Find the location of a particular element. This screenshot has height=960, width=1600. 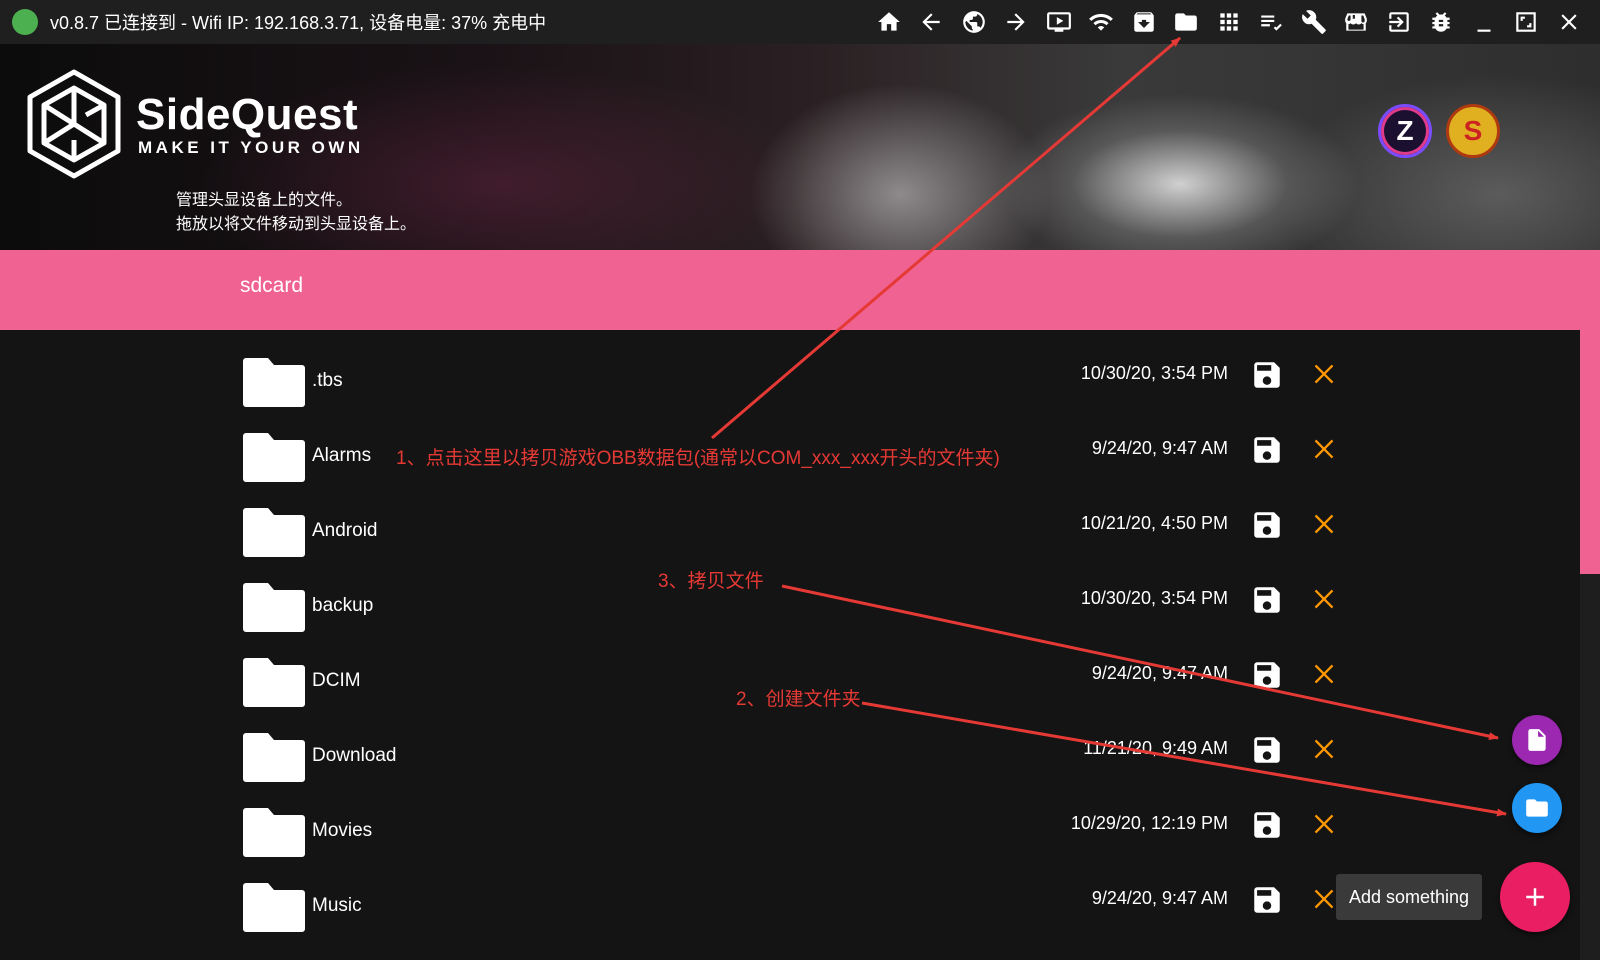

file-name: Download is located at coordinates (354, 755).